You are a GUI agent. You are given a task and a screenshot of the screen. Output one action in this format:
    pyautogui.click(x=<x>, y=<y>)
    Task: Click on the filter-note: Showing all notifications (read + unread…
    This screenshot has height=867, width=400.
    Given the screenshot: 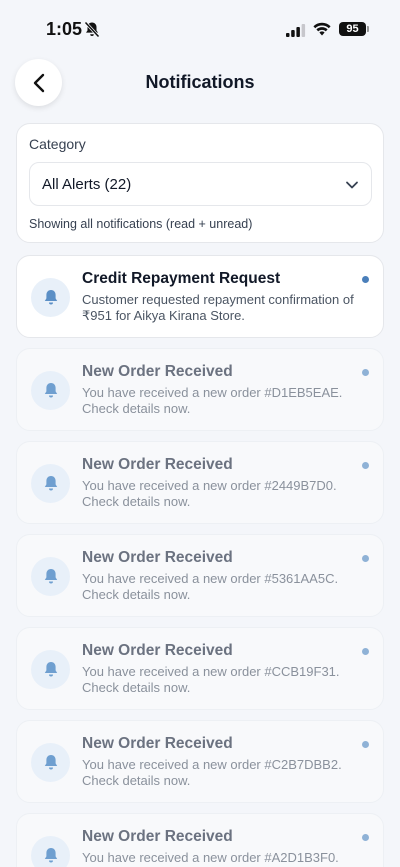 What is the action you would take?
    pyautogui.click(x=141, y=224)
    